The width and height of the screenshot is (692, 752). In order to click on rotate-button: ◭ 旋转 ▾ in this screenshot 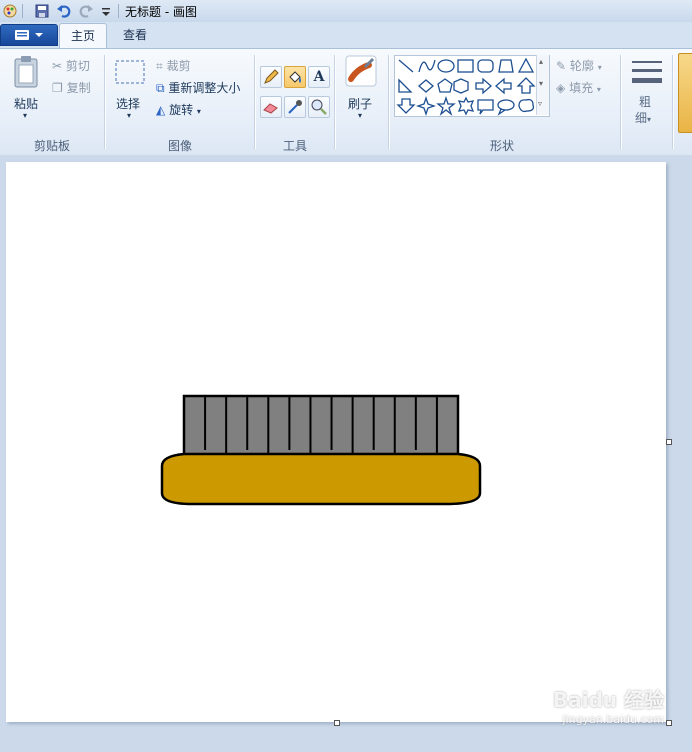, I will do `click(178, 109)`.